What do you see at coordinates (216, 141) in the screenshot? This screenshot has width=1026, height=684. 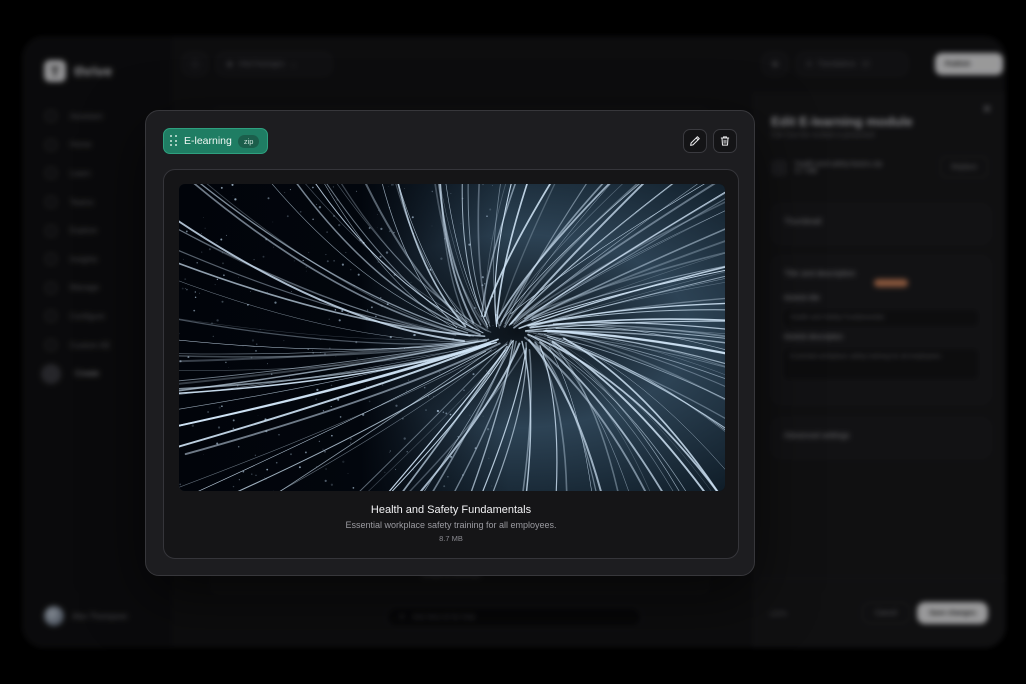 I see `module-type-tag: E-learning zip` at bounding box center [216, 141].